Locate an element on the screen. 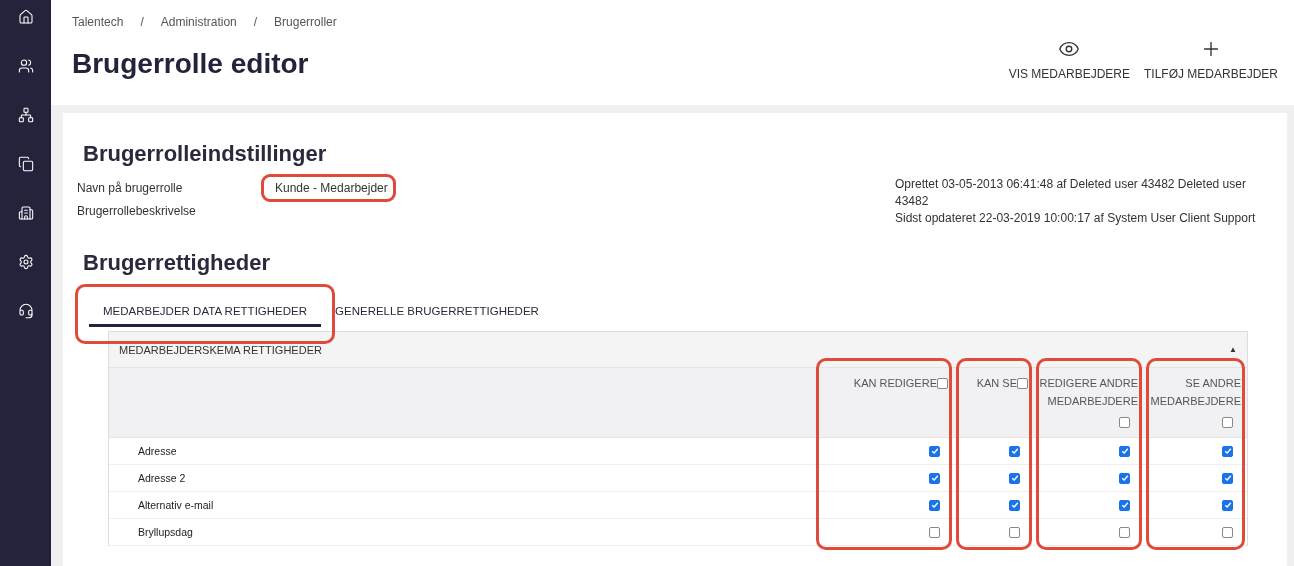 Image resolution: width=1294 pixels, height=566 pixels. column-header: REDIGERE ANDRE MEDARBEJDERE is located at coordinates (1088, 392).